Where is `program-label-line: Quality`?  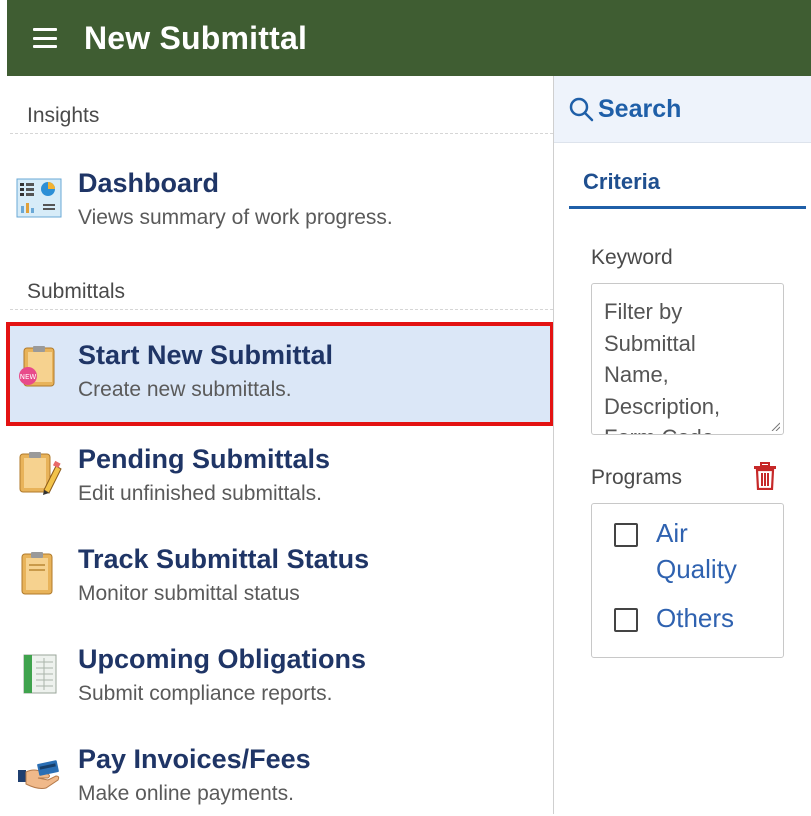
program-label-line: Quality is located at coordinates (696, 569).